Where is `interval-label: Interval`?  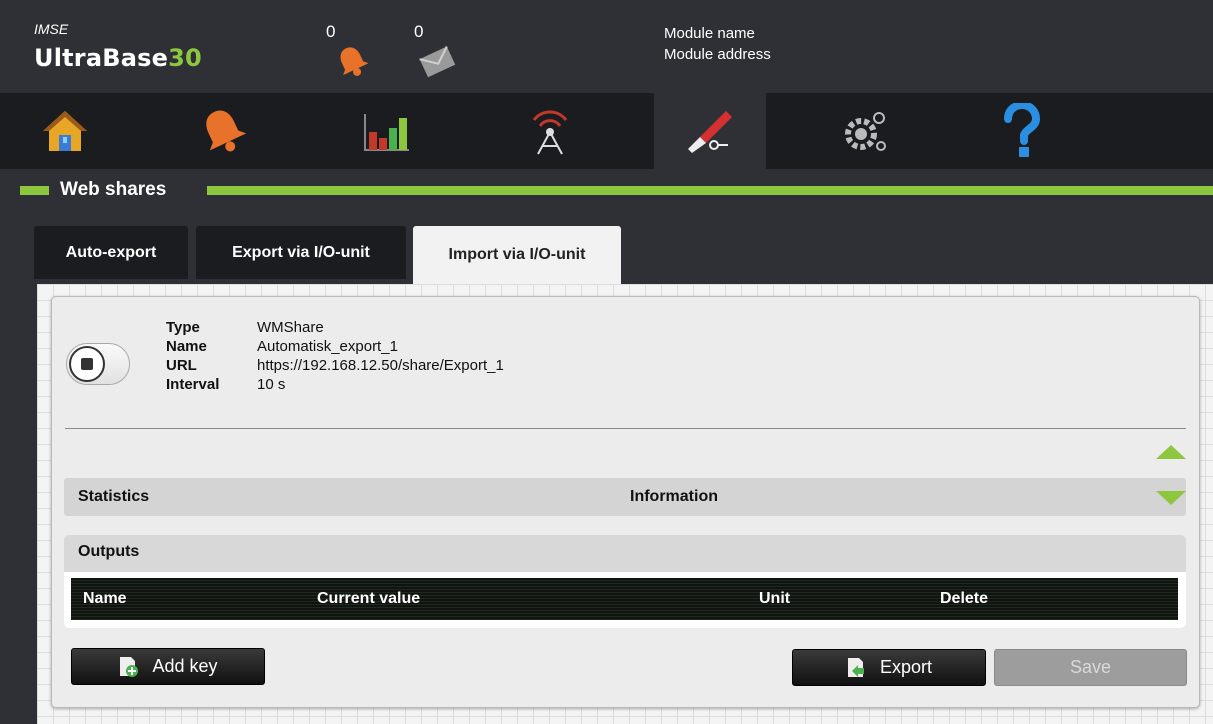 interval-label: Interval is located at coordinates (193, 384).